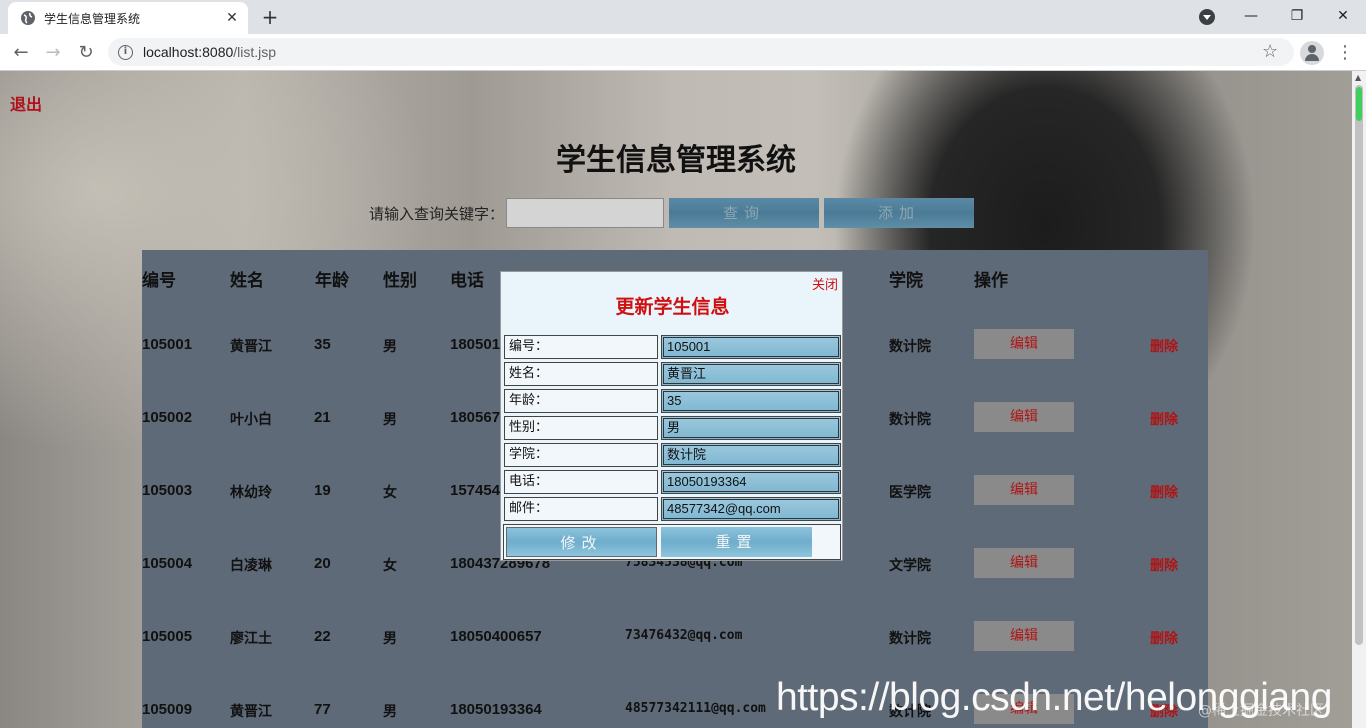 This screenshot has height=728, width=1366. I want to click on bookmark-star-icon: ☆, so click(1270, 51).